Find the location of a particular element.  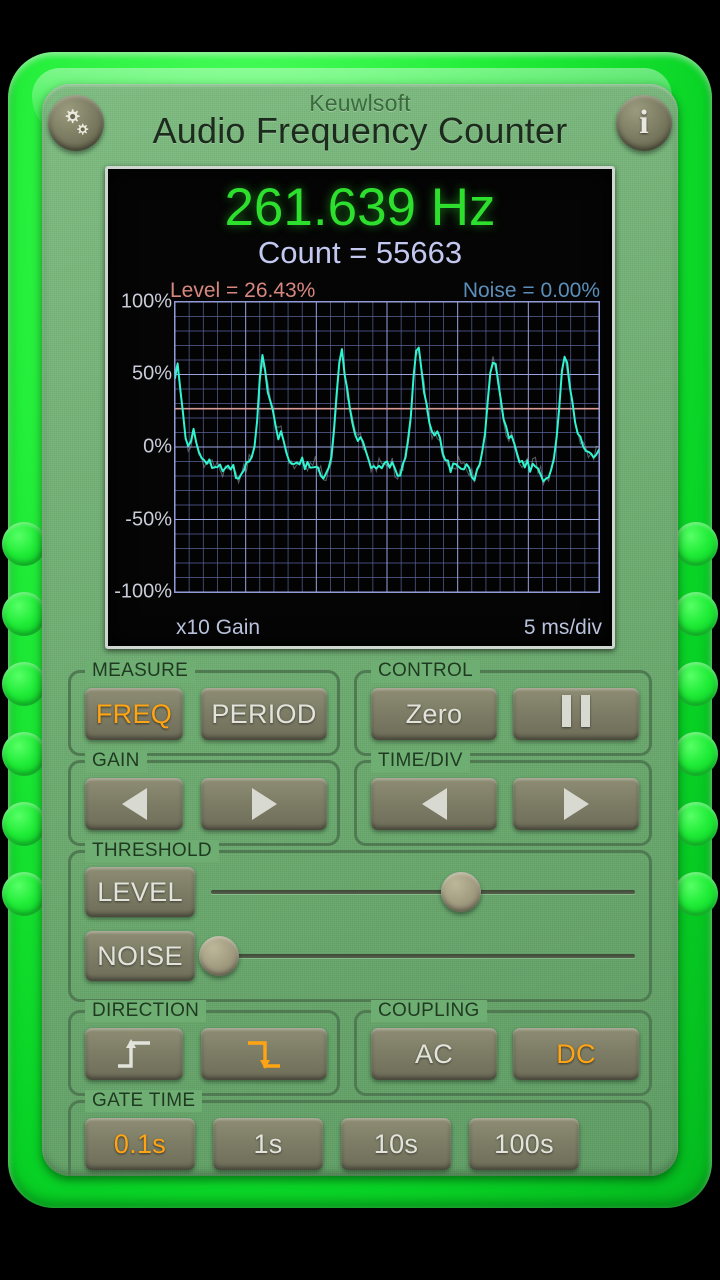

gate-time-100s-button: 100s is located at coordinates (524, 1144).